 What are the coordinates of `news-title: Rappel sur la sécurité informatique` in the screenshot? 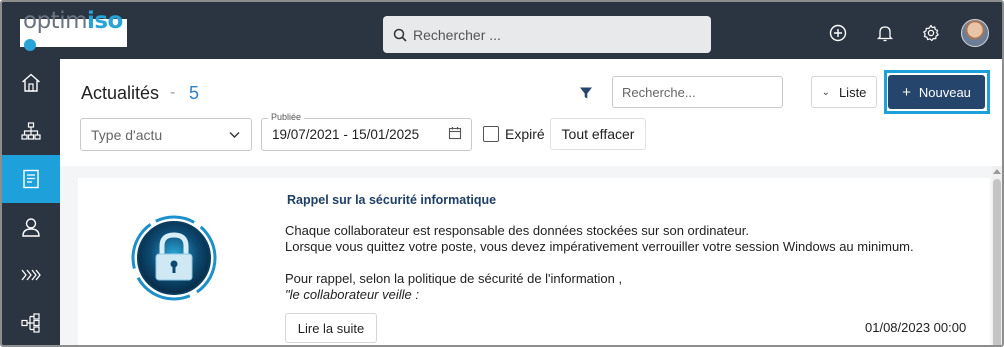 It's located at (391, 200).